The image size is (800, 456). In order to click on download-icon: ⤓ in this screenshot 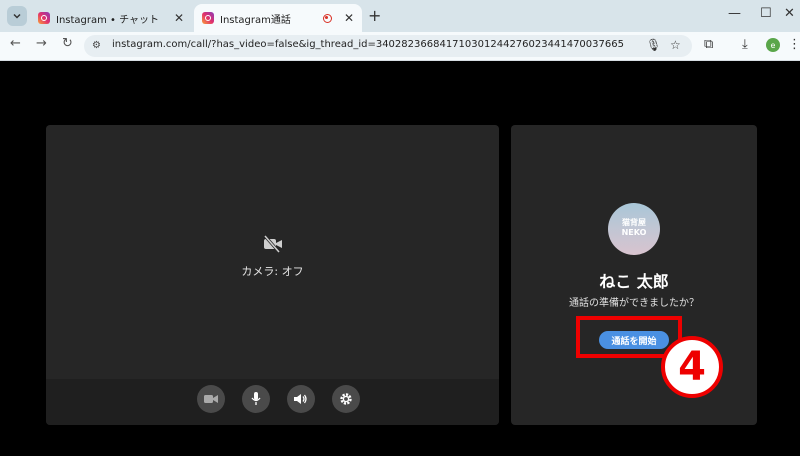, I will do `click(745, 44)`.